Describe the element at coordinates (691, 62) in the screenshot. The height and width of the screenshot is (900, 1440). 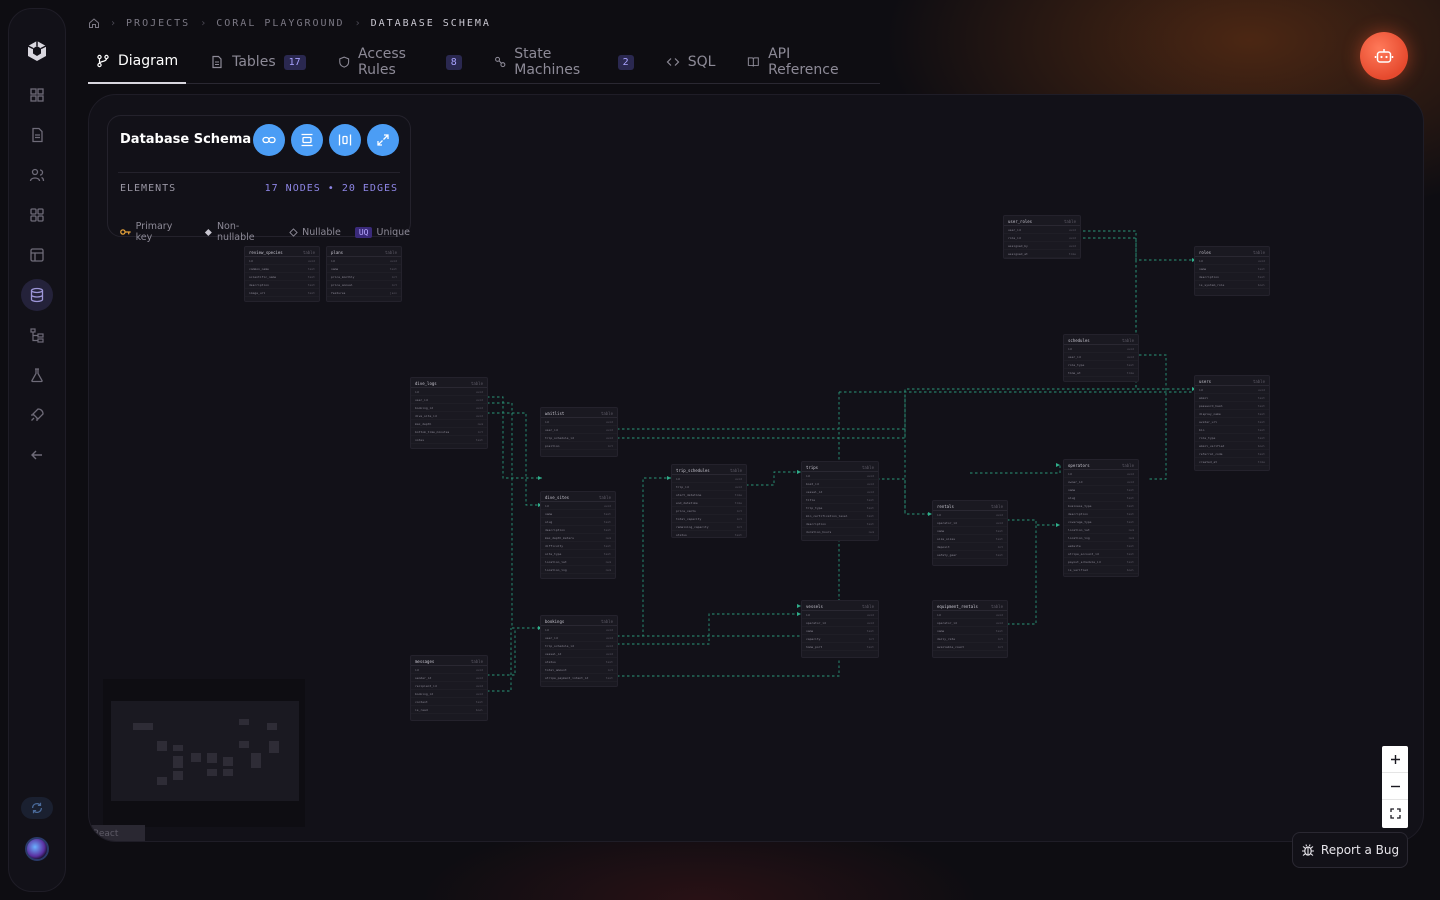
I see `tab-sql: SQL` at that location.